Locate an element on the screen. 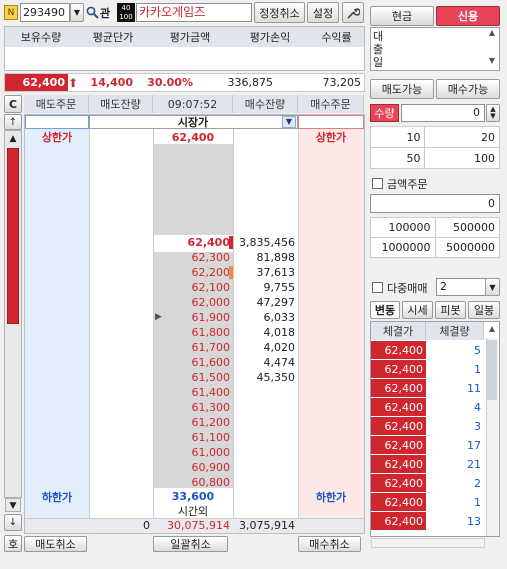 The width and height of the screenshot is (507, 569). price-row-3: 62,100 is located at coordinates (193, 287).